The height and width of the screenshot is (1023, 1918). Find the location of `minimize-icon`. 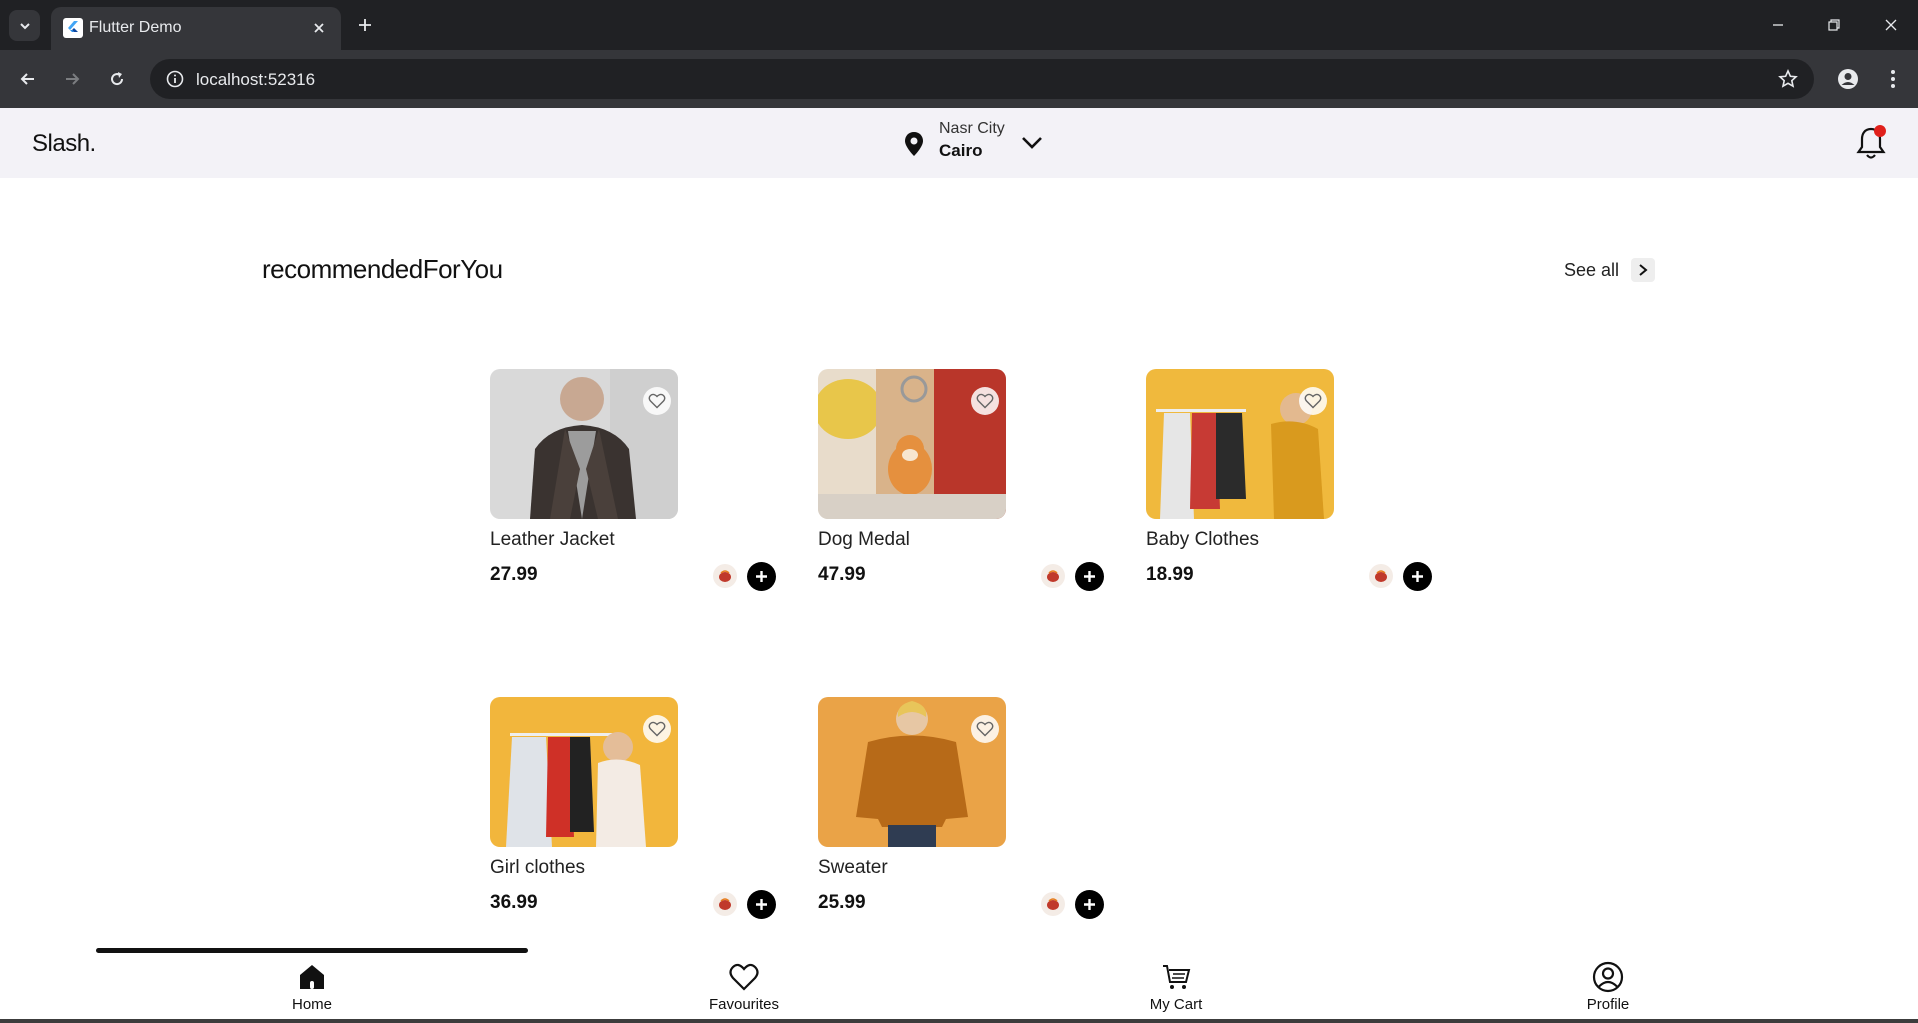

minimize-icon is located at coordinates (1778, 25).